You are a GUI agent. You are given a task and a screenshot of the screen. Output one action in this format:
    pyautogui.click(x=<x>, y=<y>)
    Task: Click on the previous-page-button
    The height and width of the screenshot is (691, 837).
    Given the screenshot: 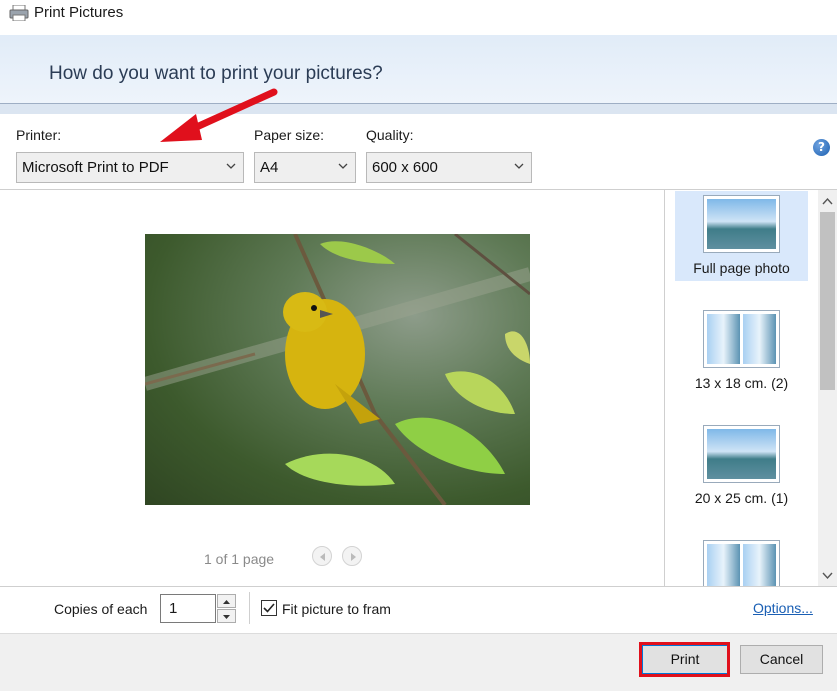 What is the action you would take?
    pyautogui.click(x=322, y=556)
    